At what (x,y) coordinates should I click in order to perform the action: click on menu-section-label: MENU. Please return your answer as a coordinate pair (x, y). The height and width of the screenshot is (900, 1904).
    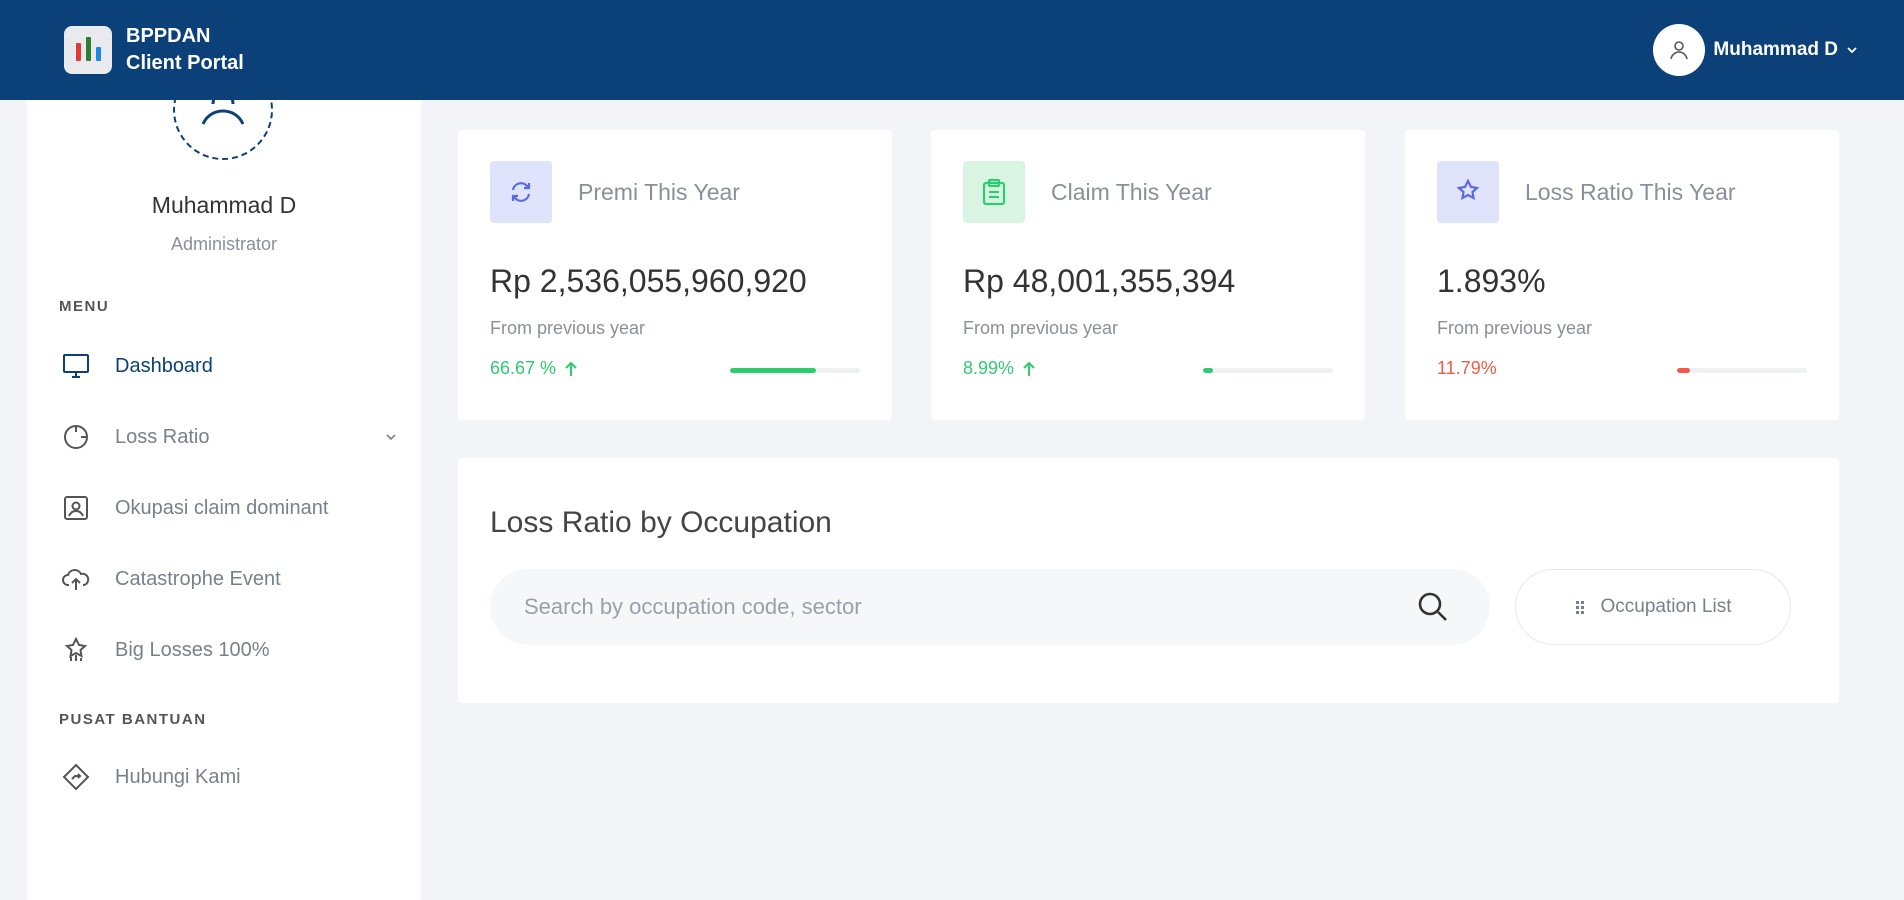
    Looking at the image, I should click on (84, 306).